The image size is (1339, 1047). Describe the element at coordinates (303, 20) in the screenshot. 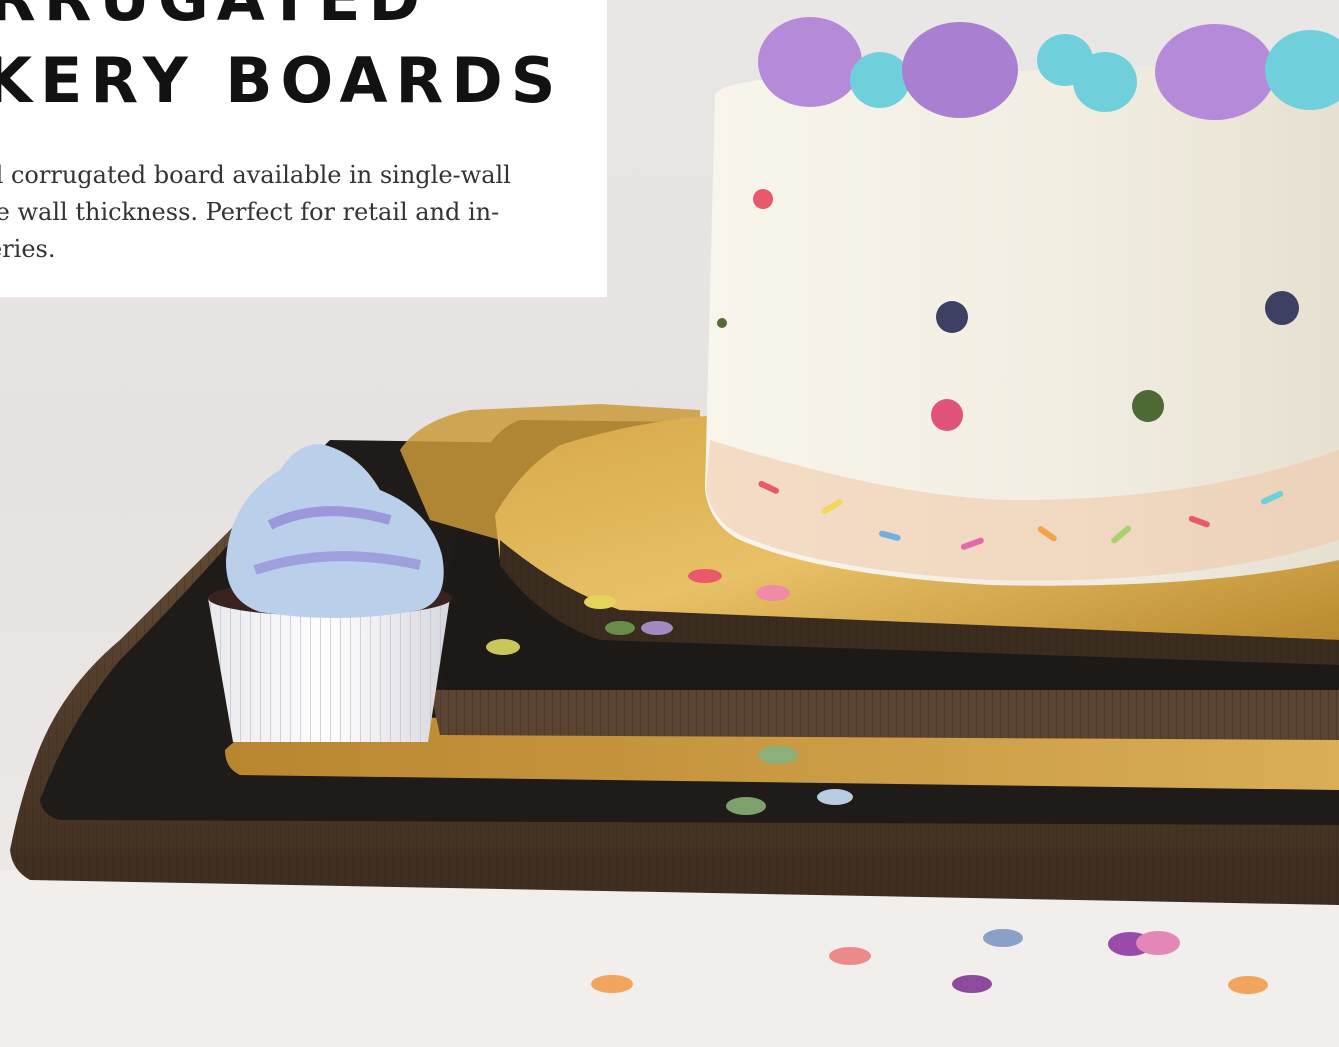

I see `hero-heading-line-1: RRUGATED` at that location.